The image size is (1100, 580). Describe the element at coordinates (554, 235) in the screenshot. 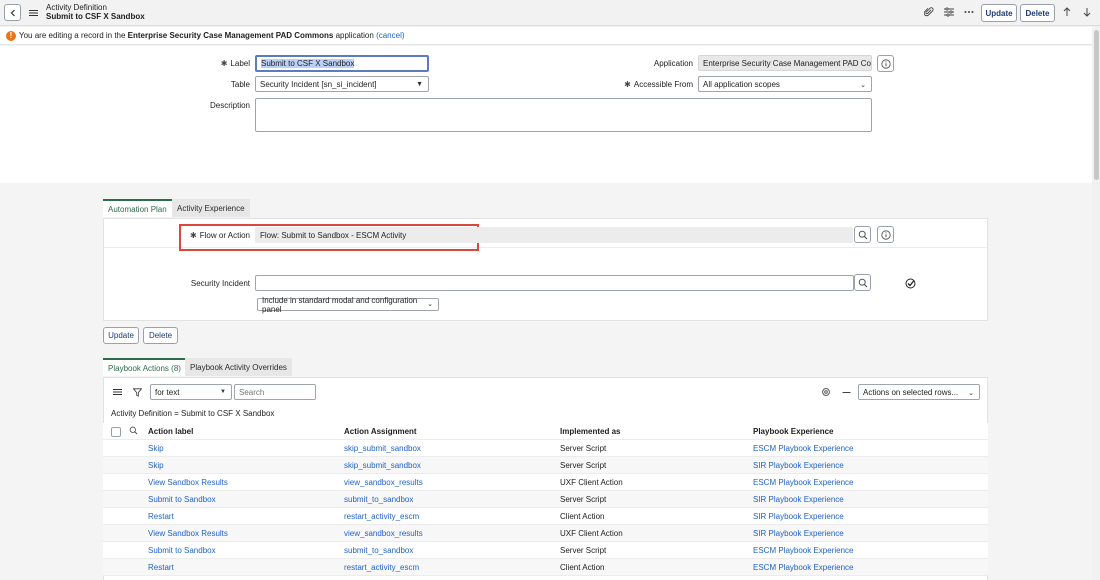

I see `flow-or-action-field: Flow: Submit to Sandbox - ESCM Activity` at that location.